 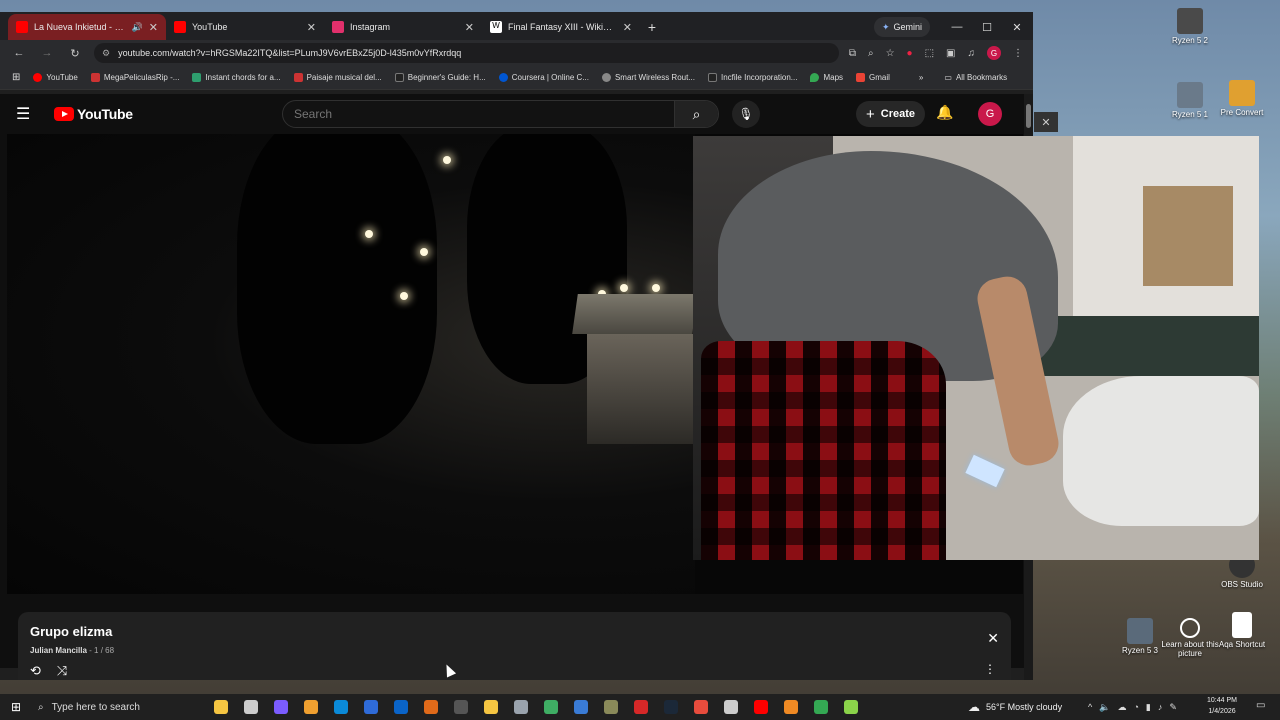 What do you see at coordinates (852, 53) in the screenshot?
I see `install-icon: ⧉` at bounding box center [852, 53].